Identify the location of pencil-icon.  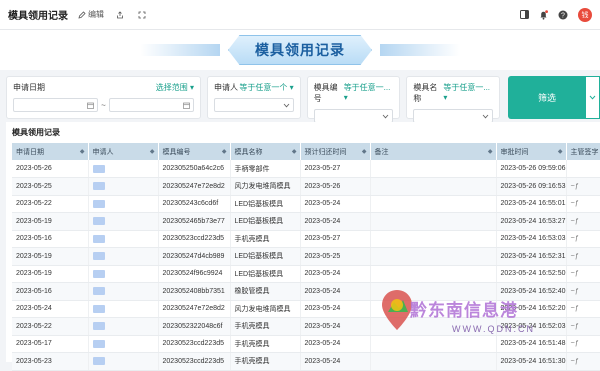
(82, 14).